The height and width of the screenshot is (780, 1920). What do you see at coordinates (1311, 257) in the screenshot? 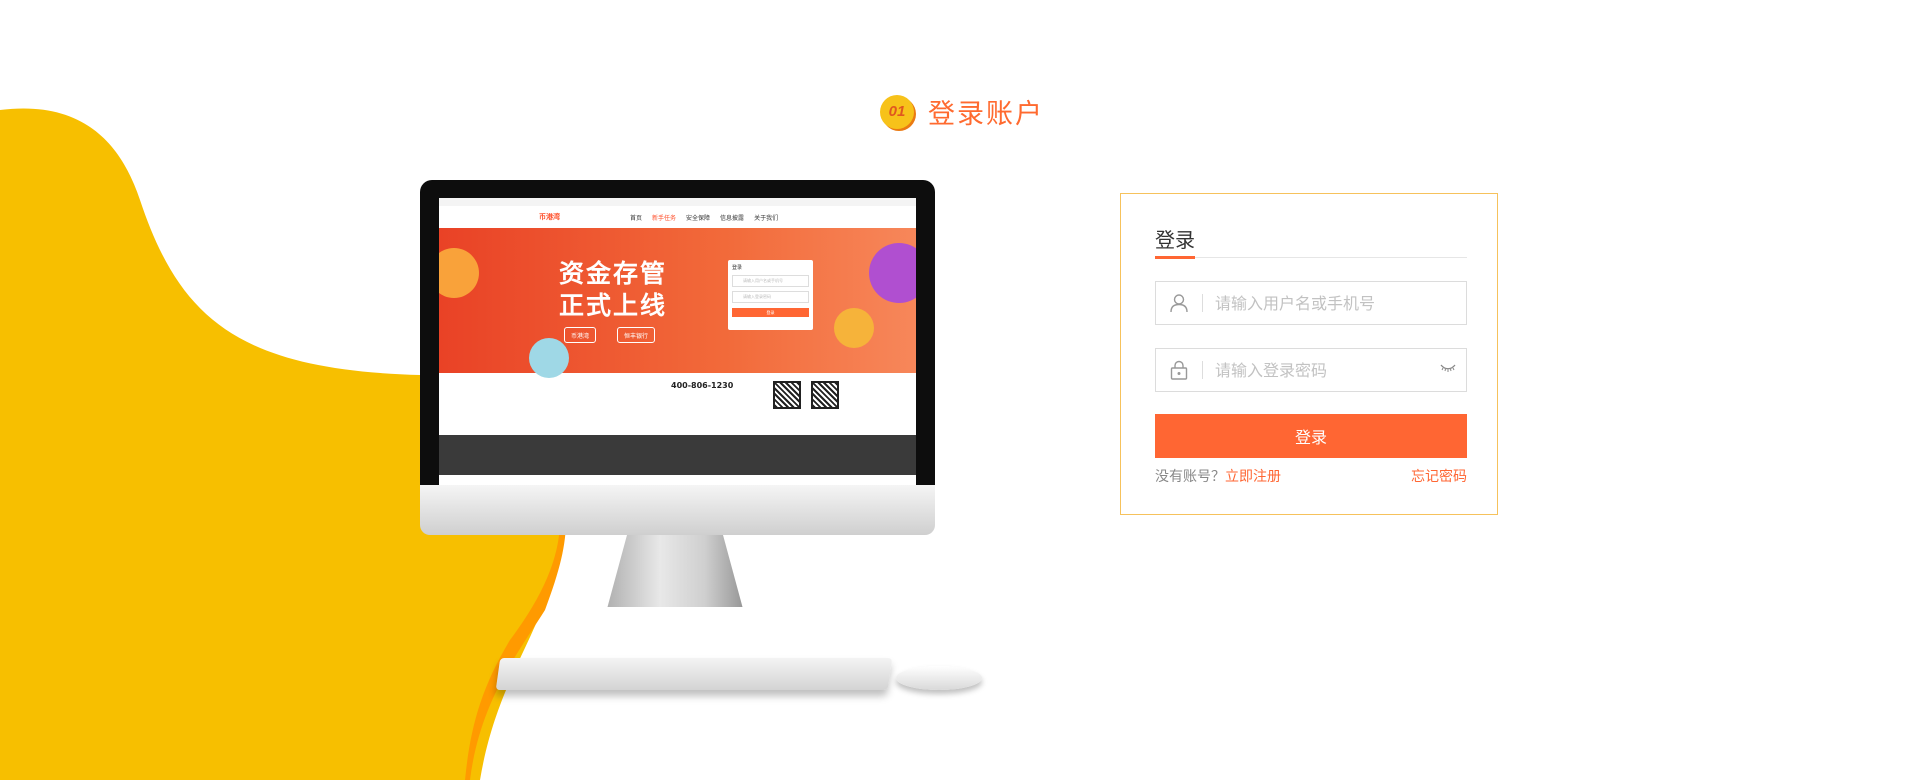
I see `title-divider` at bounding box center [1311, 257].